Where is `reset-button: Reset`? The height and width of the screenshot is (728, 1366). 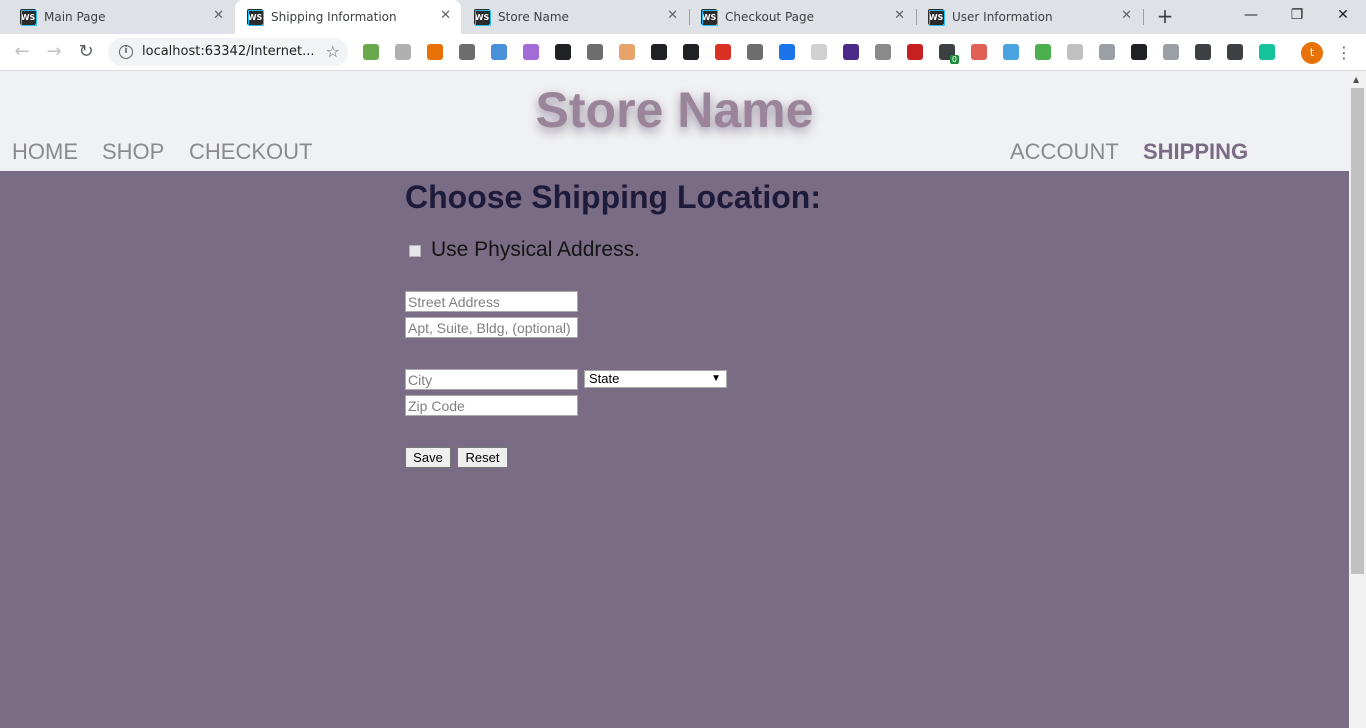 reset-button: Reset is located at coordinates (482, 457).